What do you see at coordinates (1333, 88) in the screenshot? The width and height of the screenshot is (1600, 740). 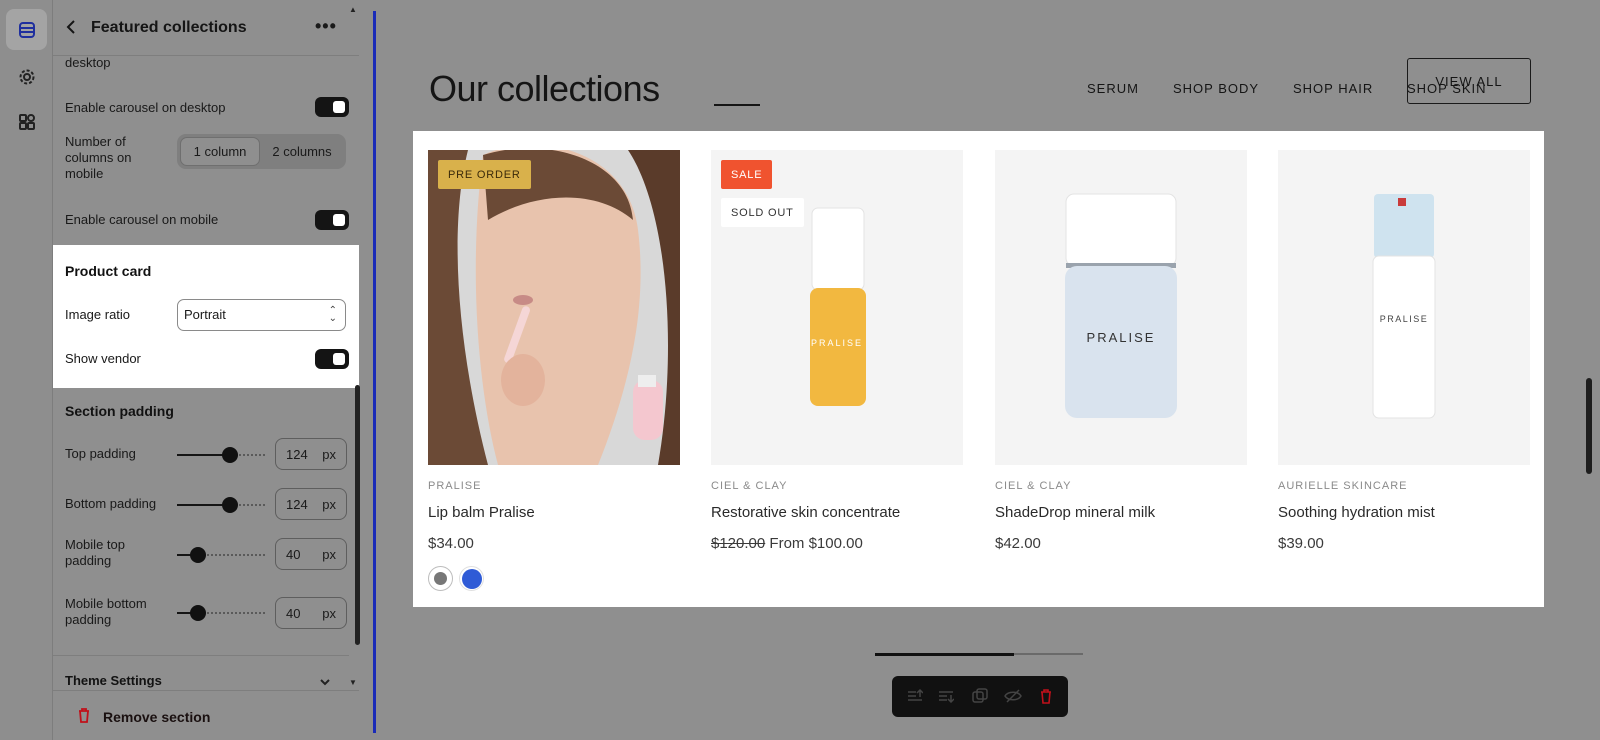 I see `tab-shop-hair: SHOP HAIR` at bounding box center [1333, 88].